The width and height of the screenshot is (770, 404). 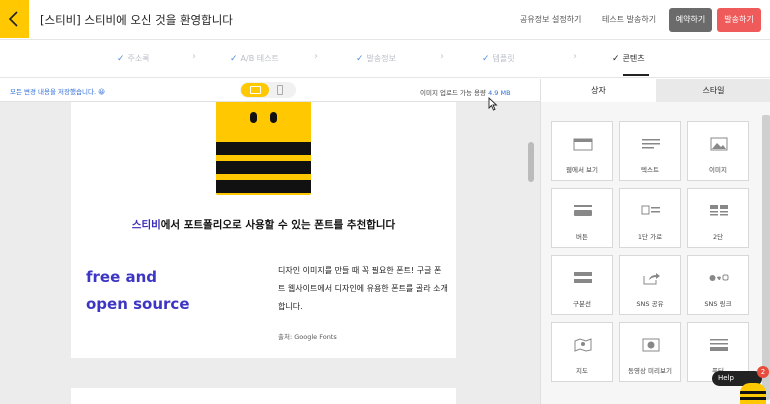 I want to click on bee-illustration, so click(x=263, y=148).